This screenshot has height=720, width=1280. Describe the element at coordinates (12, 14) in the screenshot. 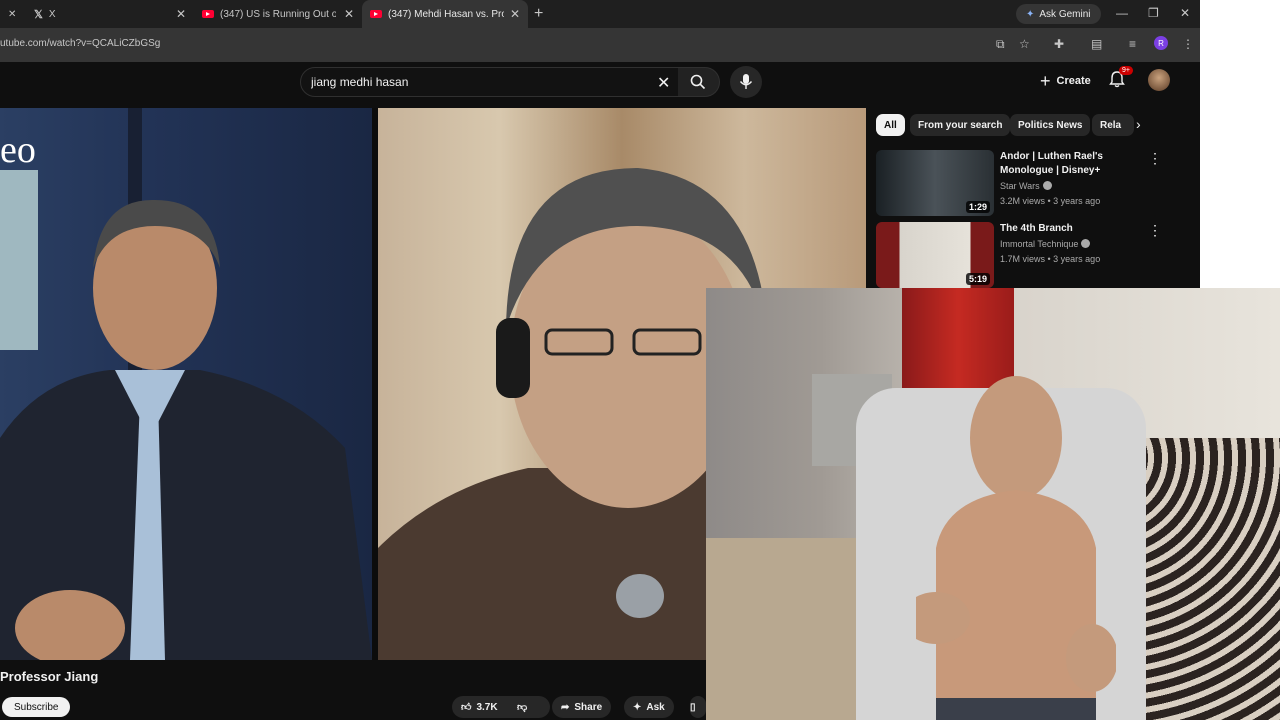

I see `tab-close-left-icon: ✕` at that location.